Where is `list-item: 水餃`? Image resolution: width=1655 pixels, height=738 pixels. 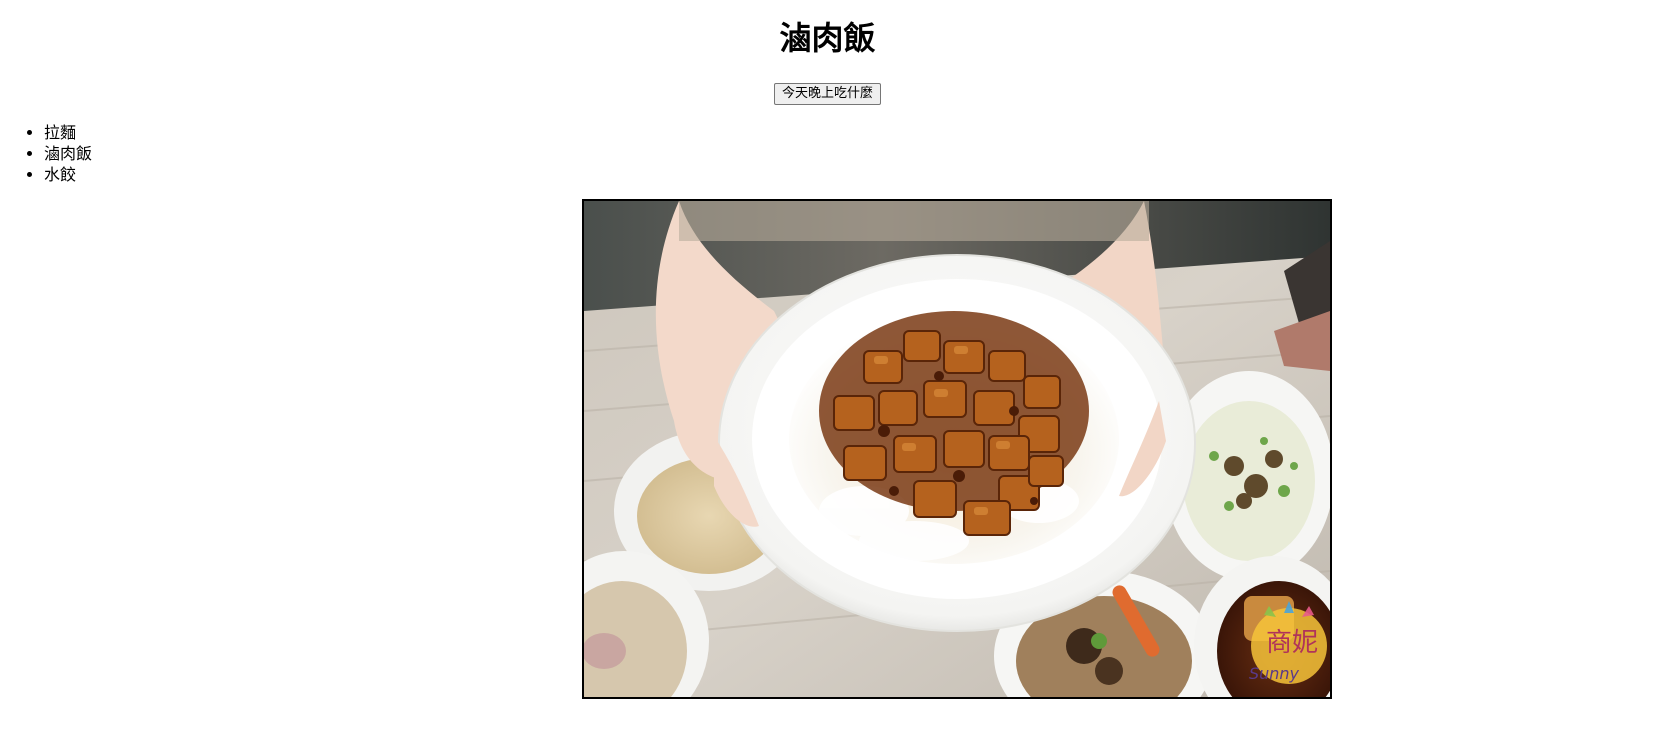 list-item: 水餃 is located at coordinates (68, 174).